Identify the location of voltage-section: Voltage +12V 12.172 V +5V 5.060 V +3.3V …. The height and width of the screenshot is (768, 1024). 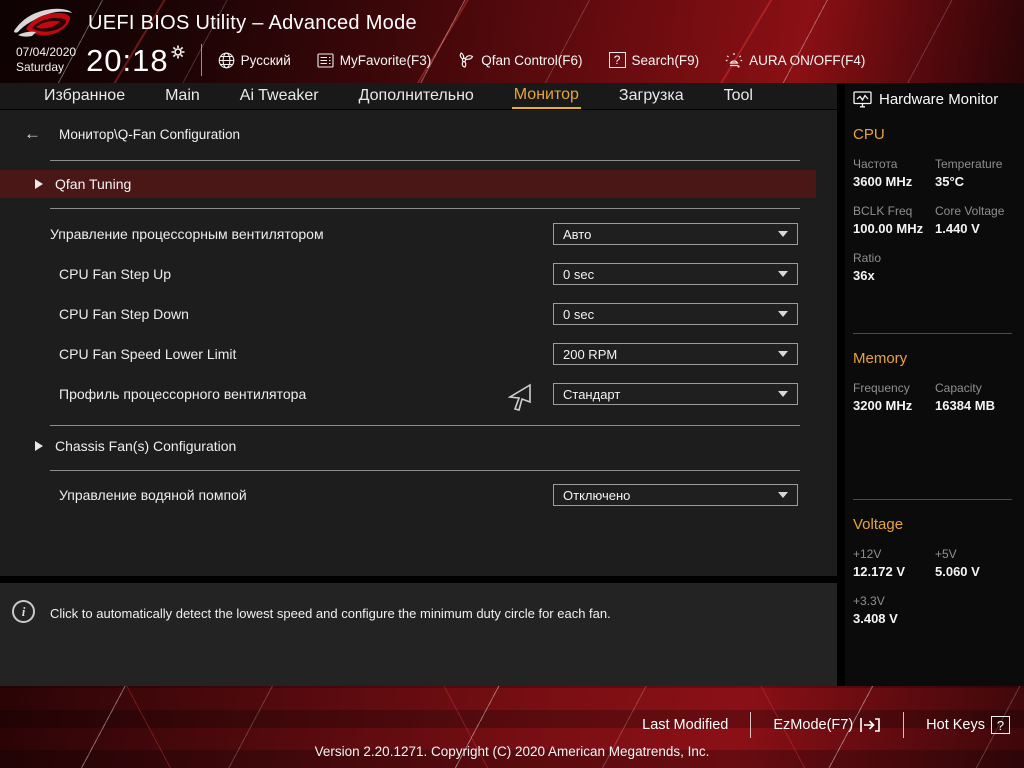
(938, 571).